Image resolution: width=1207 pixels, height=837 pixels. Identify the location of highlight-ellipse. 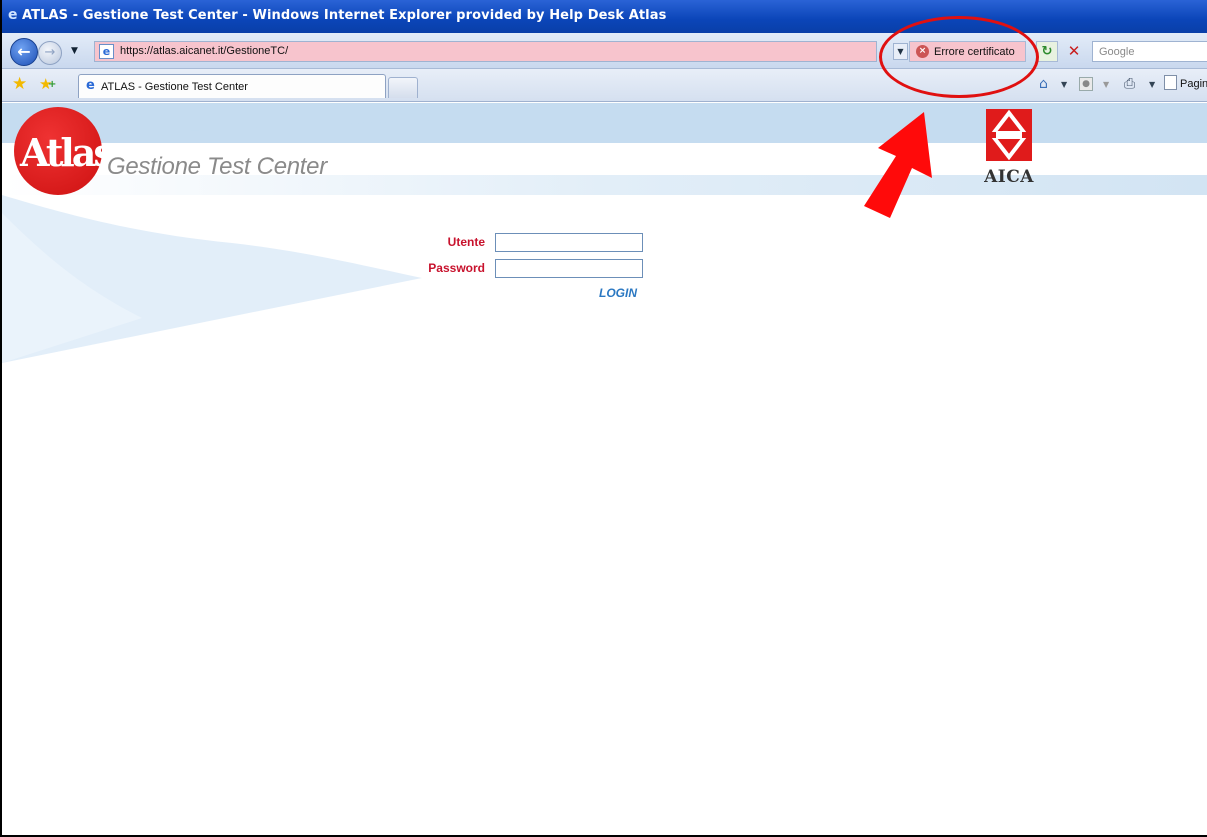
(959, 57).